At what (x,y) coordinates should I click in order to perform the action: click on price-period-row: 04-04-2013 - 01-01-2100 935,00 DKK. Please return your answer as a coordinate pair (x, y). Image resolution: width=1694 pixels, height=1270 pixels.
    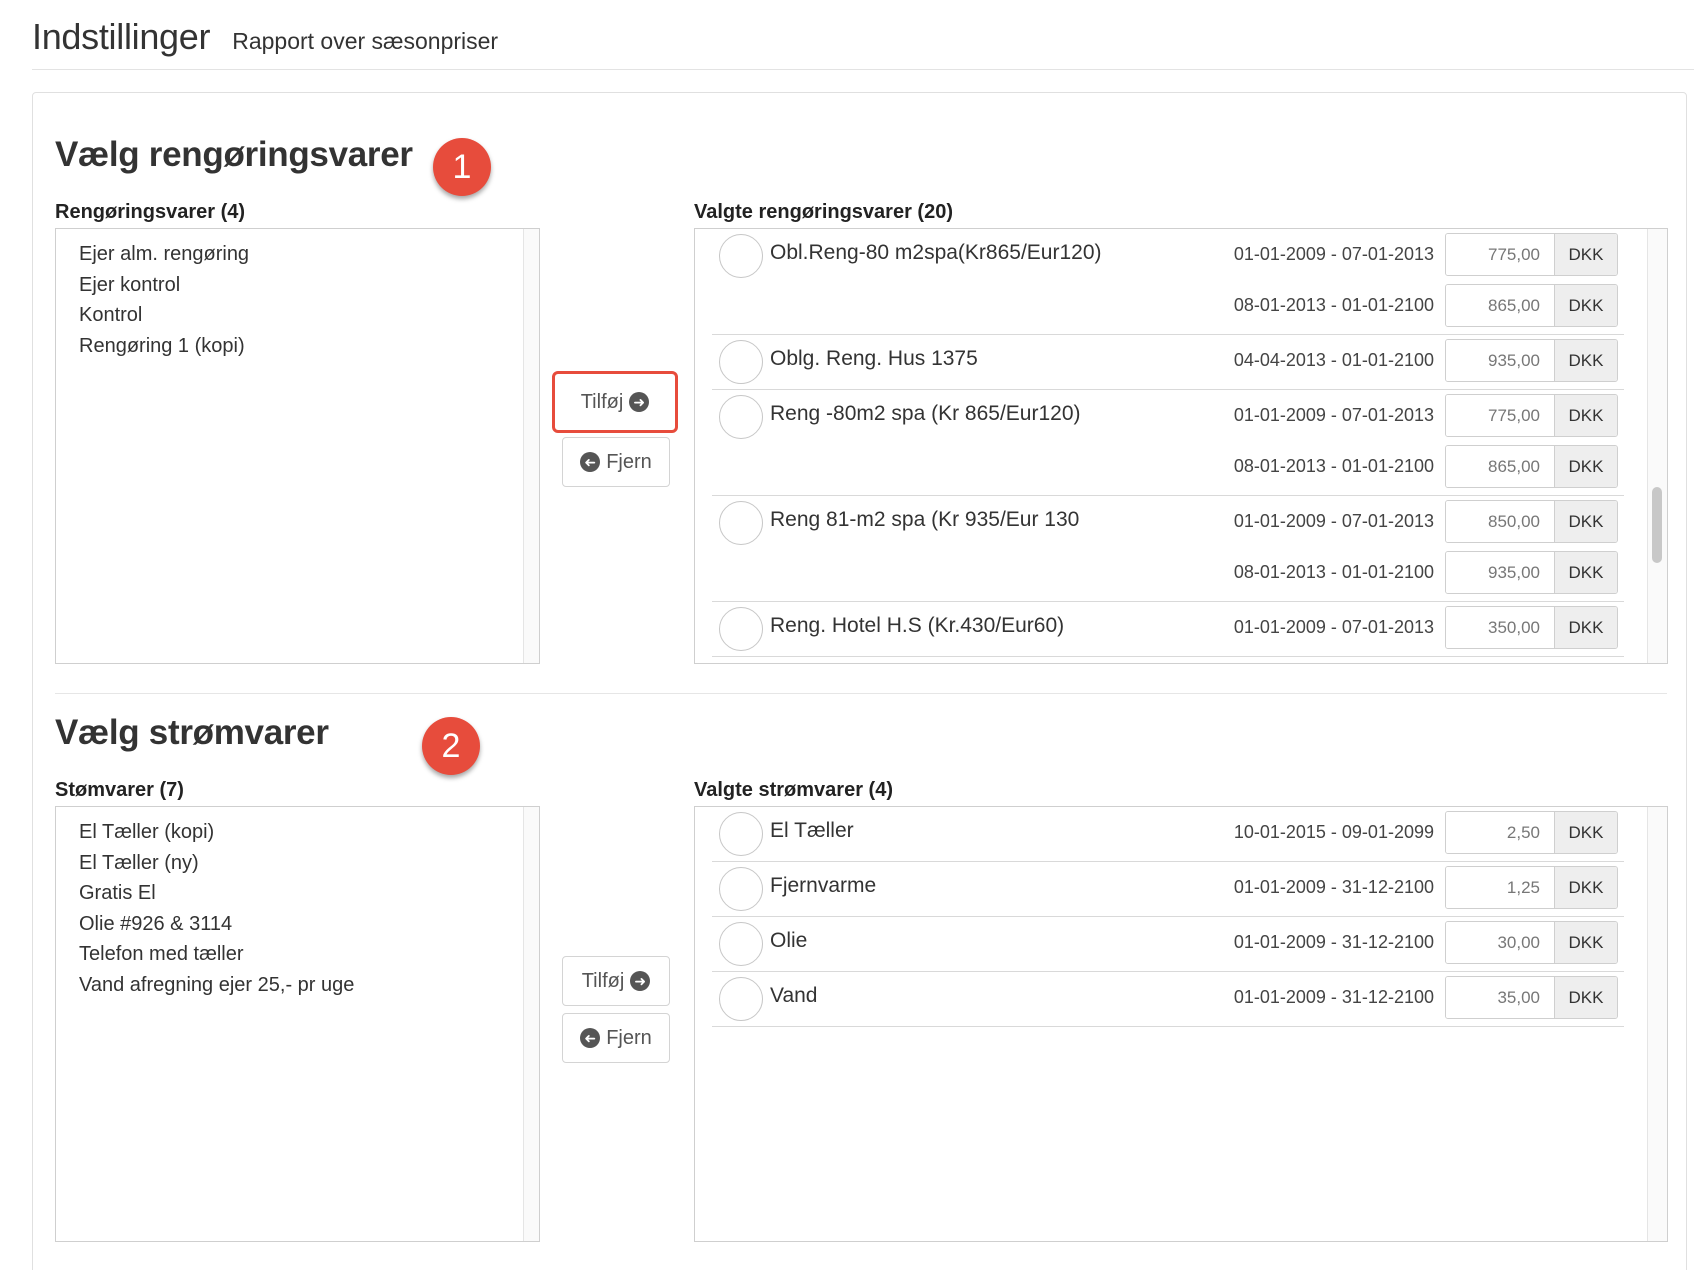
    Looking at the image, I should click on (1168, 362).